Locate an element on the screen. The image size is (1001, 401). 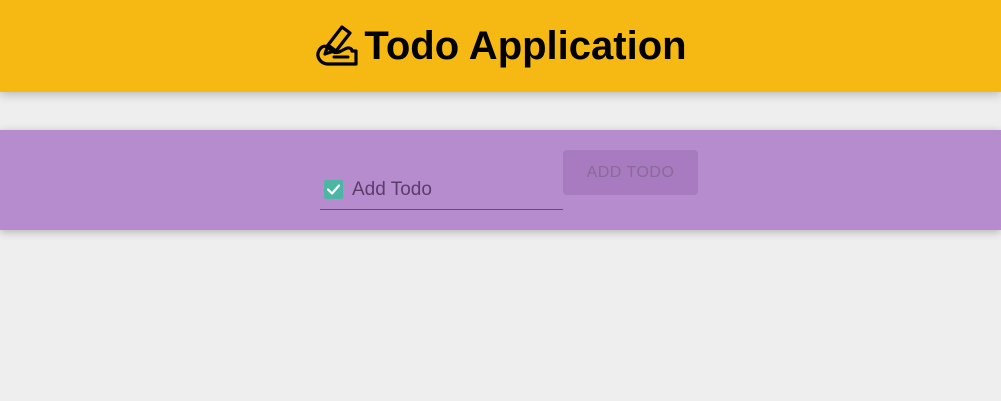
todo-input is located at coordinates (452, 189).